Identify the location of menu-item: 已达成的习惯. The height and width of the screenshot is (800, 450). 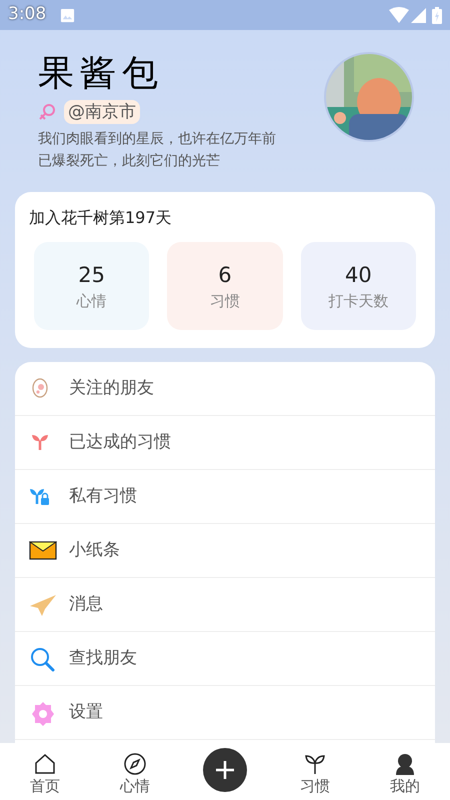
(225, 443).